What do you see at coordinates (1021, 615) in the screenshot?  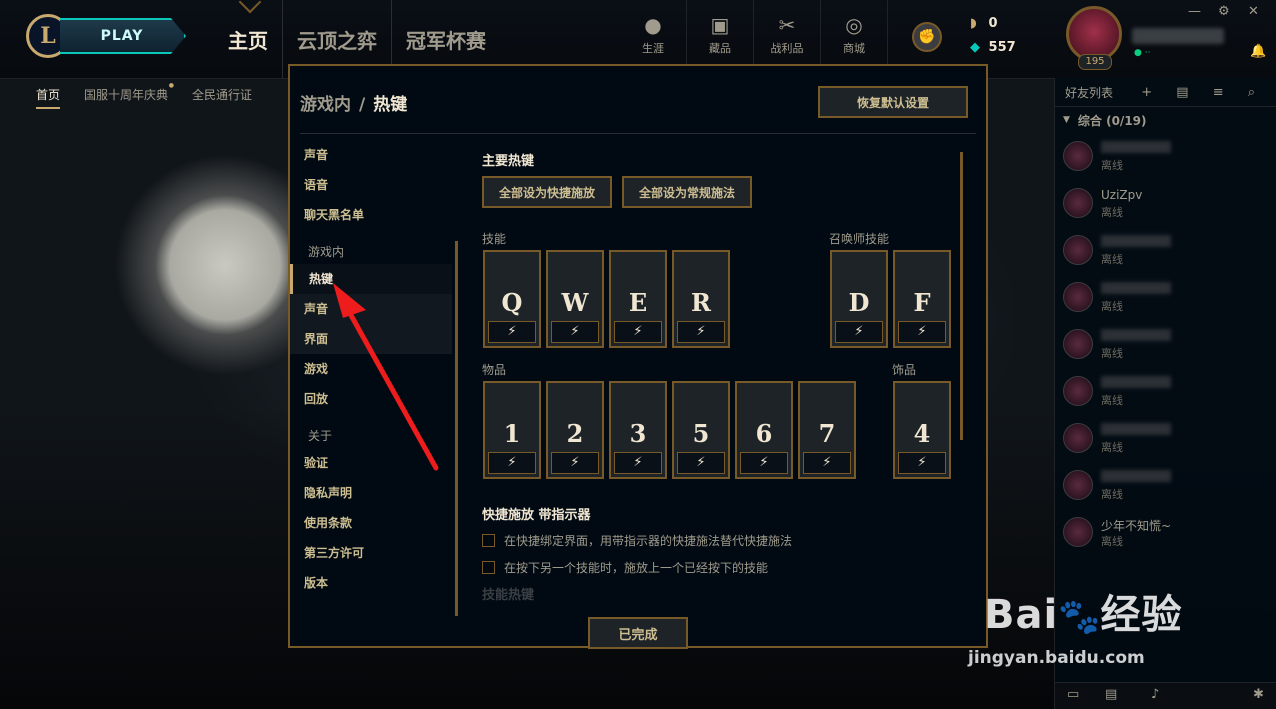 I see `watermark-brand: Bai` at bounding box center [1021, 615].